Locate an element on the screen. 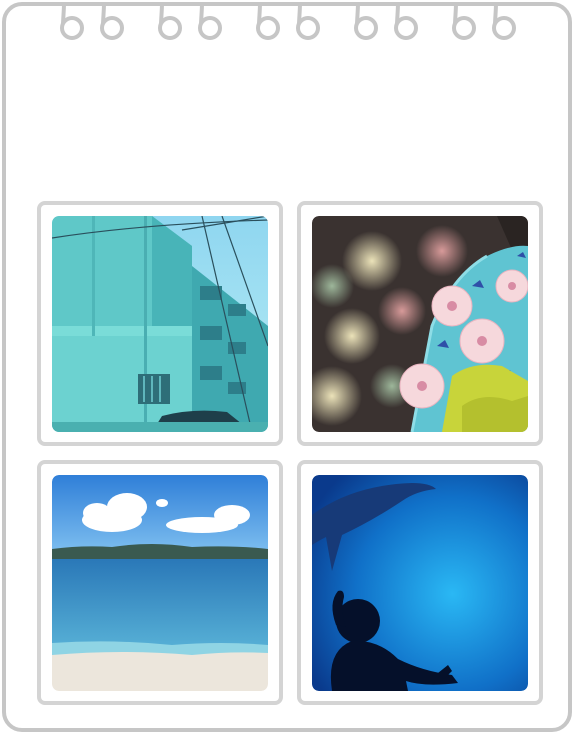  photo-card-yukata is located at coordinates (420, 323).